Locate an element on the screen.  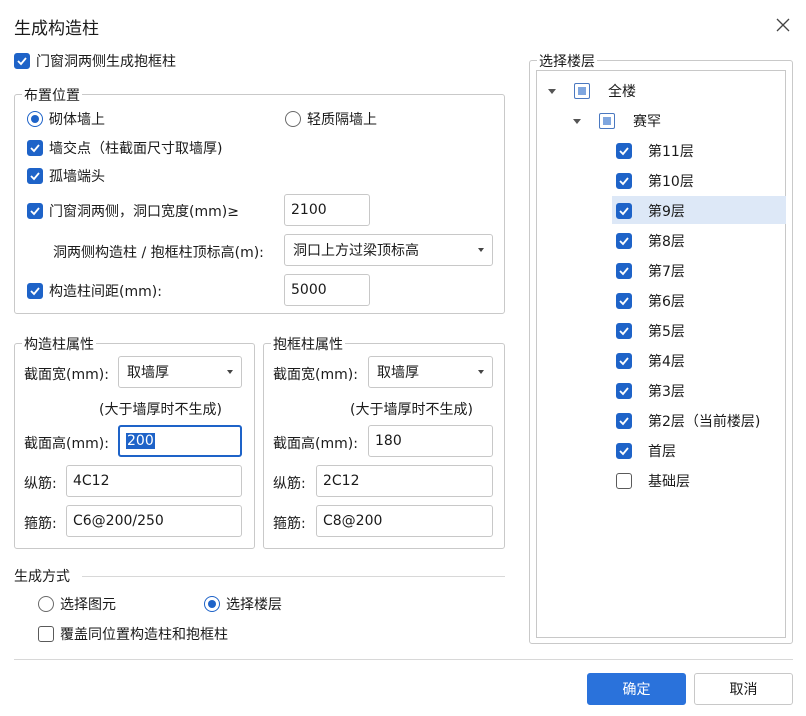
floor-label: 第5层 is located at coordinates (666, 332).